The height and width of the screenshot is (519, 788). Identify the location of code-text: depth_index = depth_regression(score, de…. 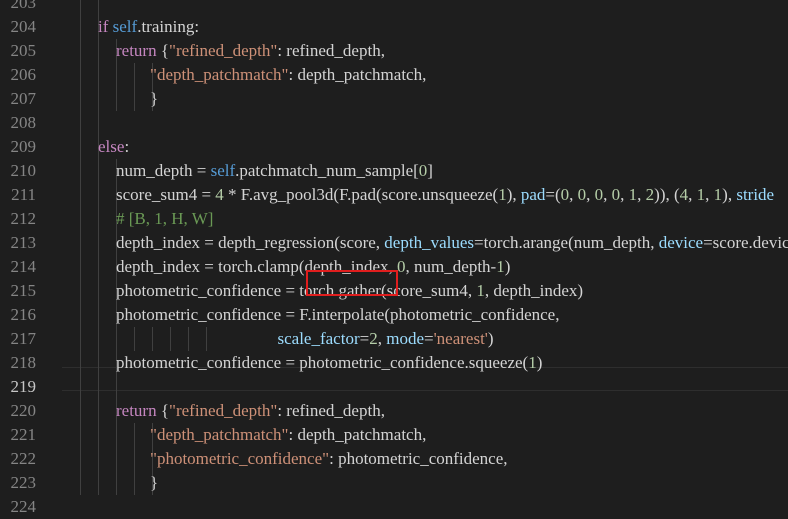
(452, 243).